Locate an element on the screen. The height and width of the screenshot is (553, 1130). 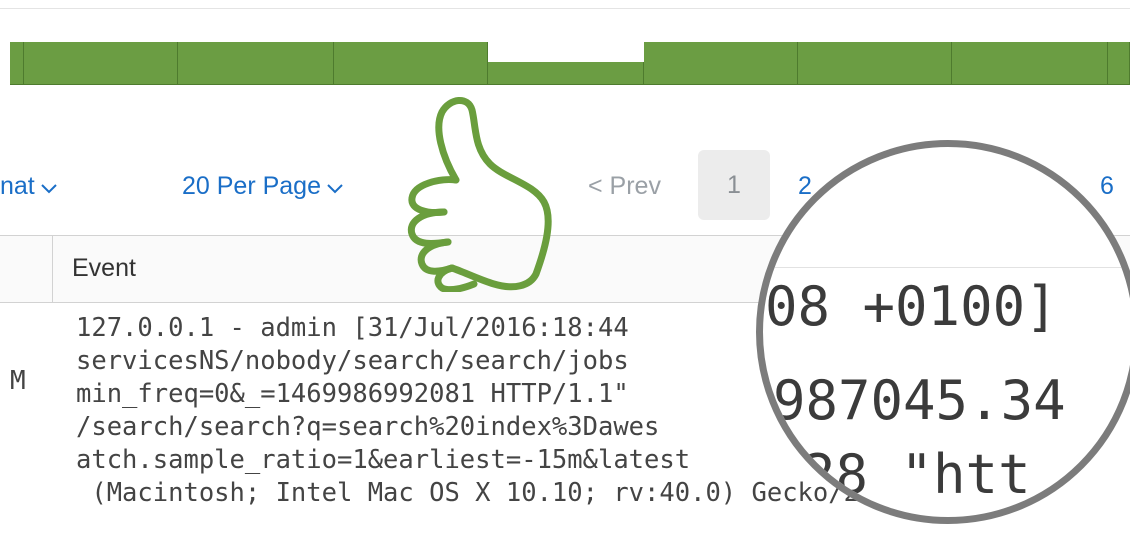
event-line: atch.sample_ratio=1&earliest=-15m&latest is located at coordinates (383, 460).